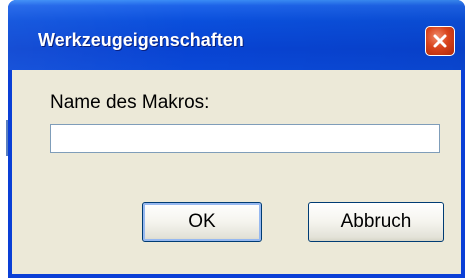 The image size is (465, 278). I want to click on macro-name-input, so click(245, 138).